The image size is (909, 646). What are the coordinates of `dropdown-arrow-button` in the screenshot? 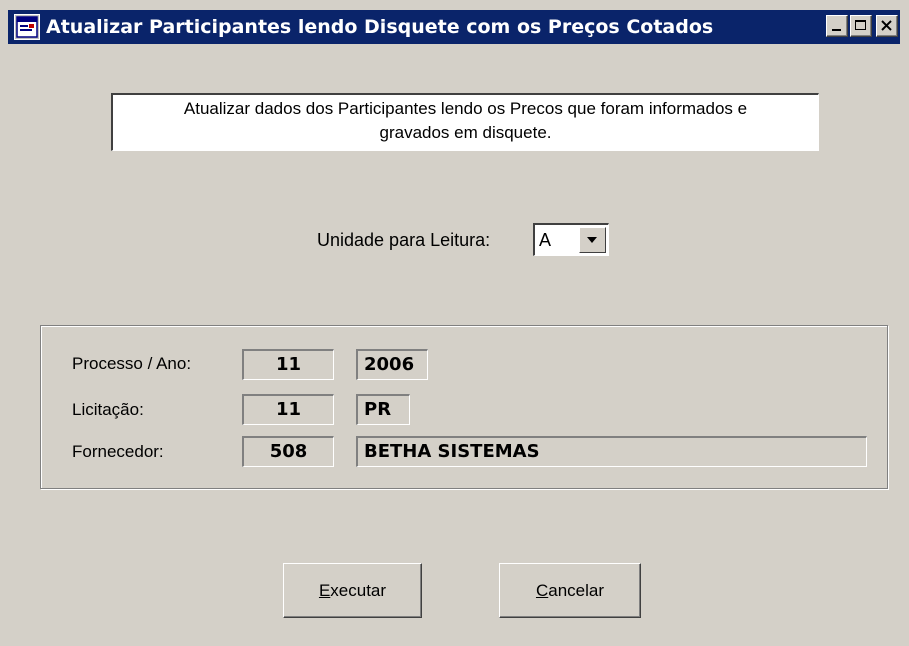 It's located at (592, 240).